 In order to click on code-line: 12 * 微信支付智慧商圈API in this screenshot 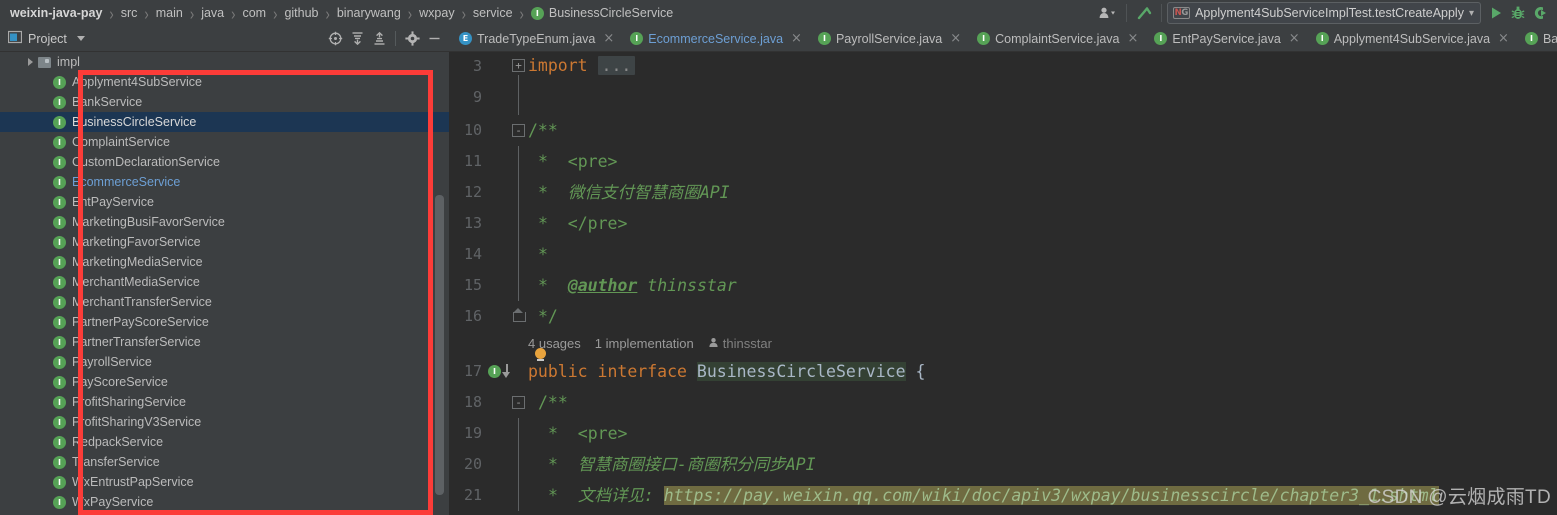, I will do `click(1003, 192)`.